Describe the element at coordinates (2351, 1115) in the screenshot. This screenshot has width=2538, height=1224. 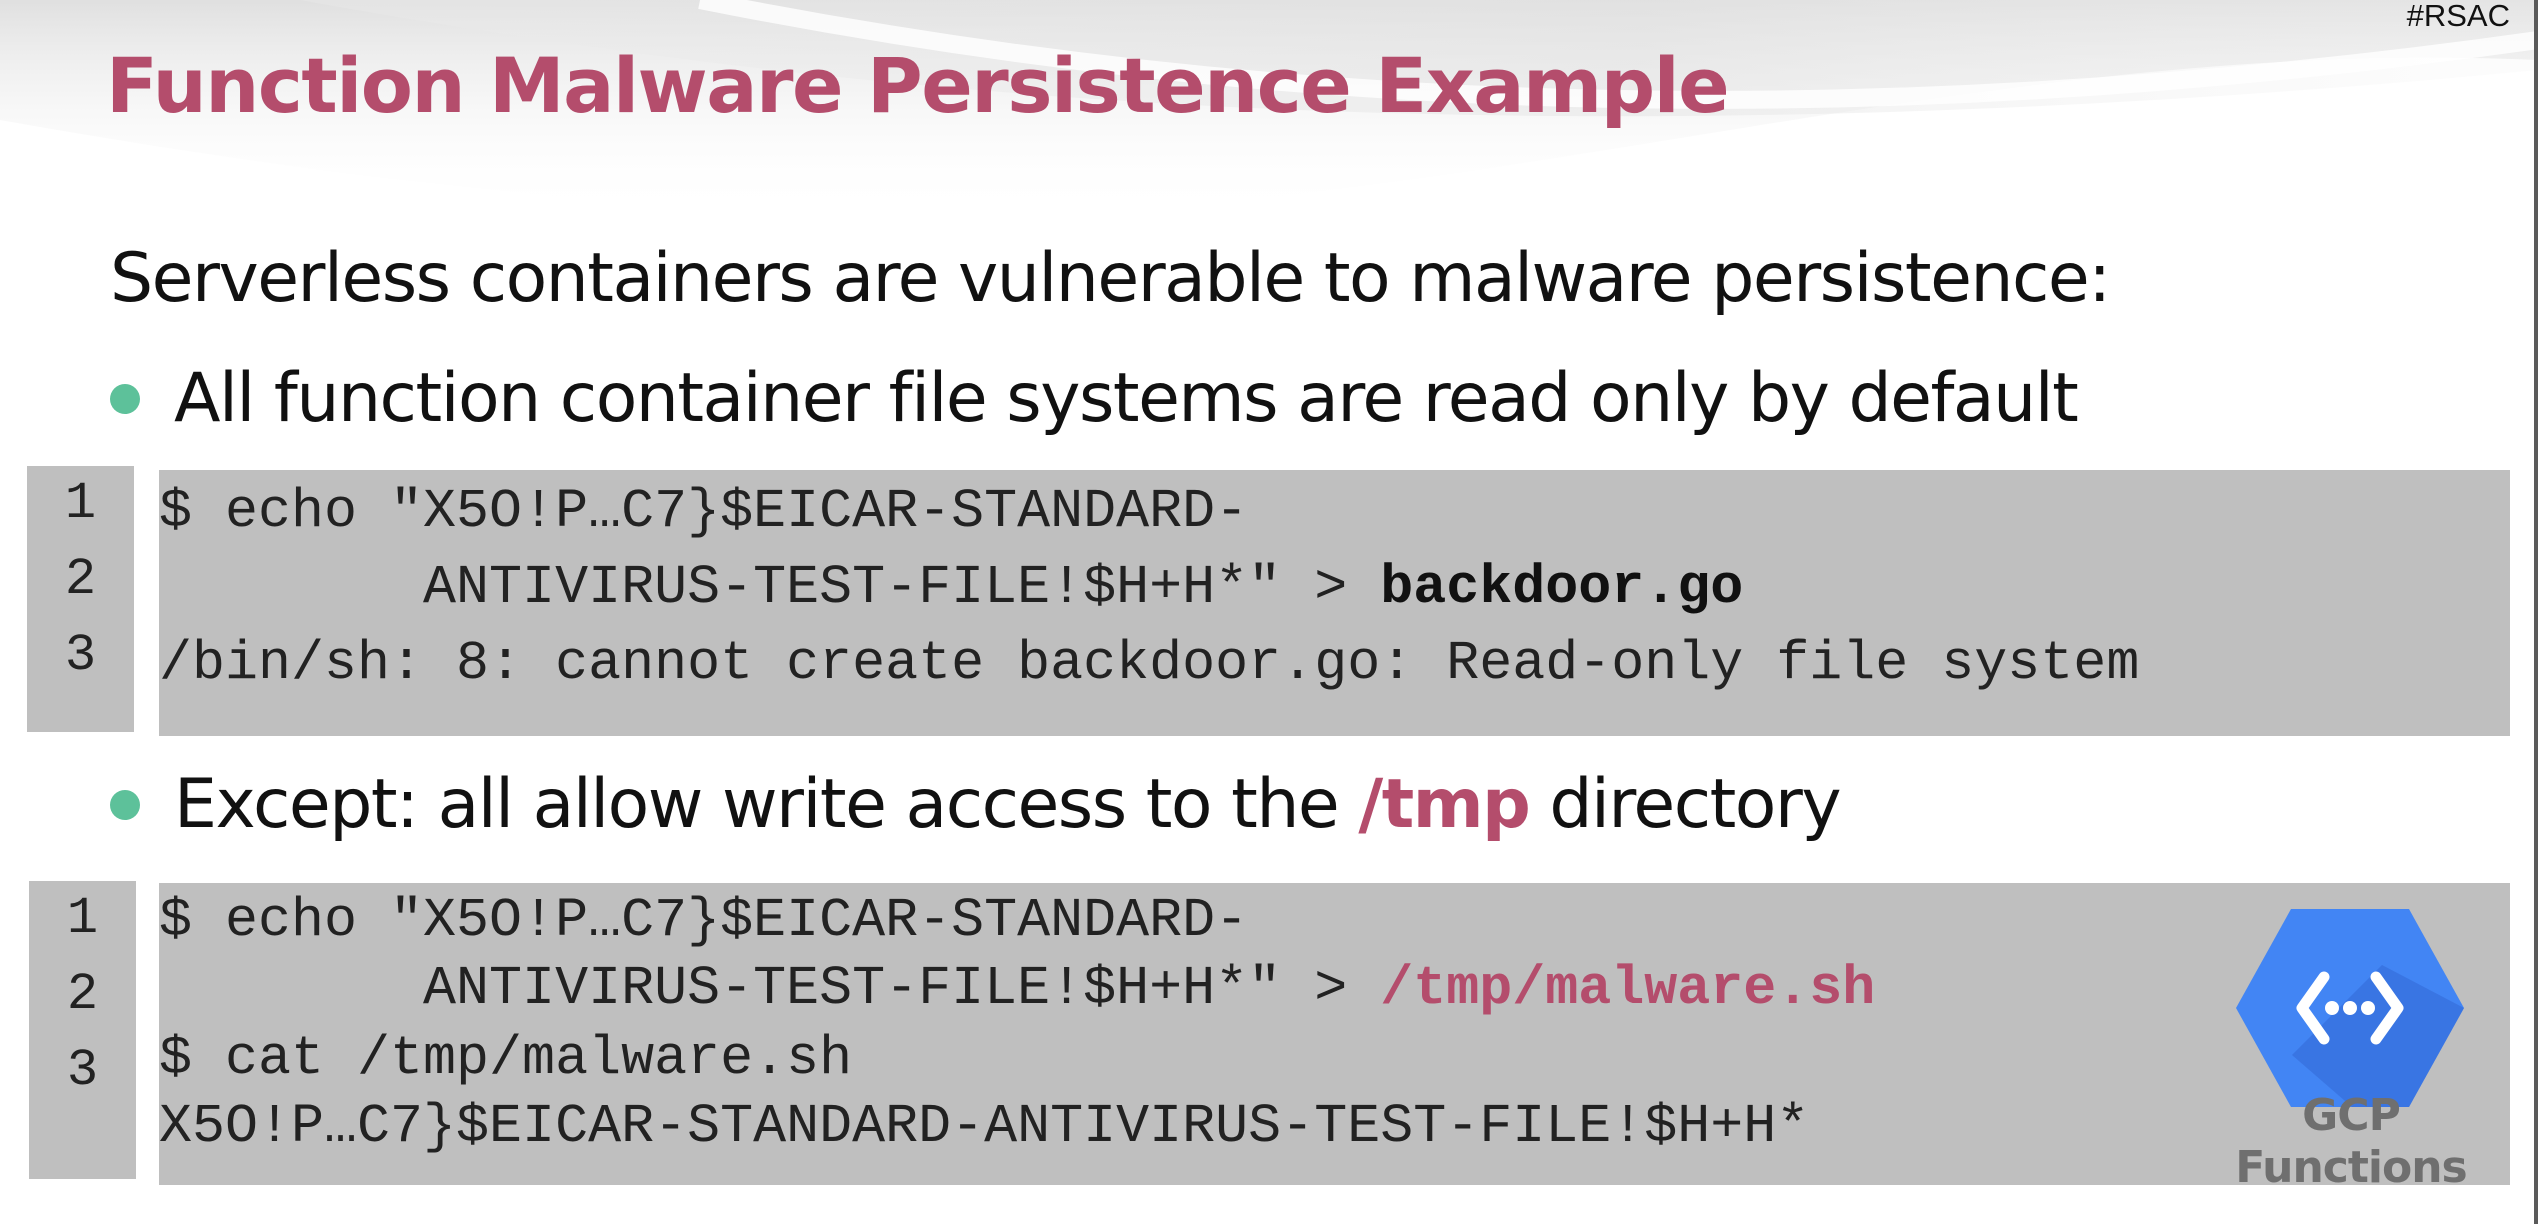
I see `gcp-label-line: GCP` at that location.